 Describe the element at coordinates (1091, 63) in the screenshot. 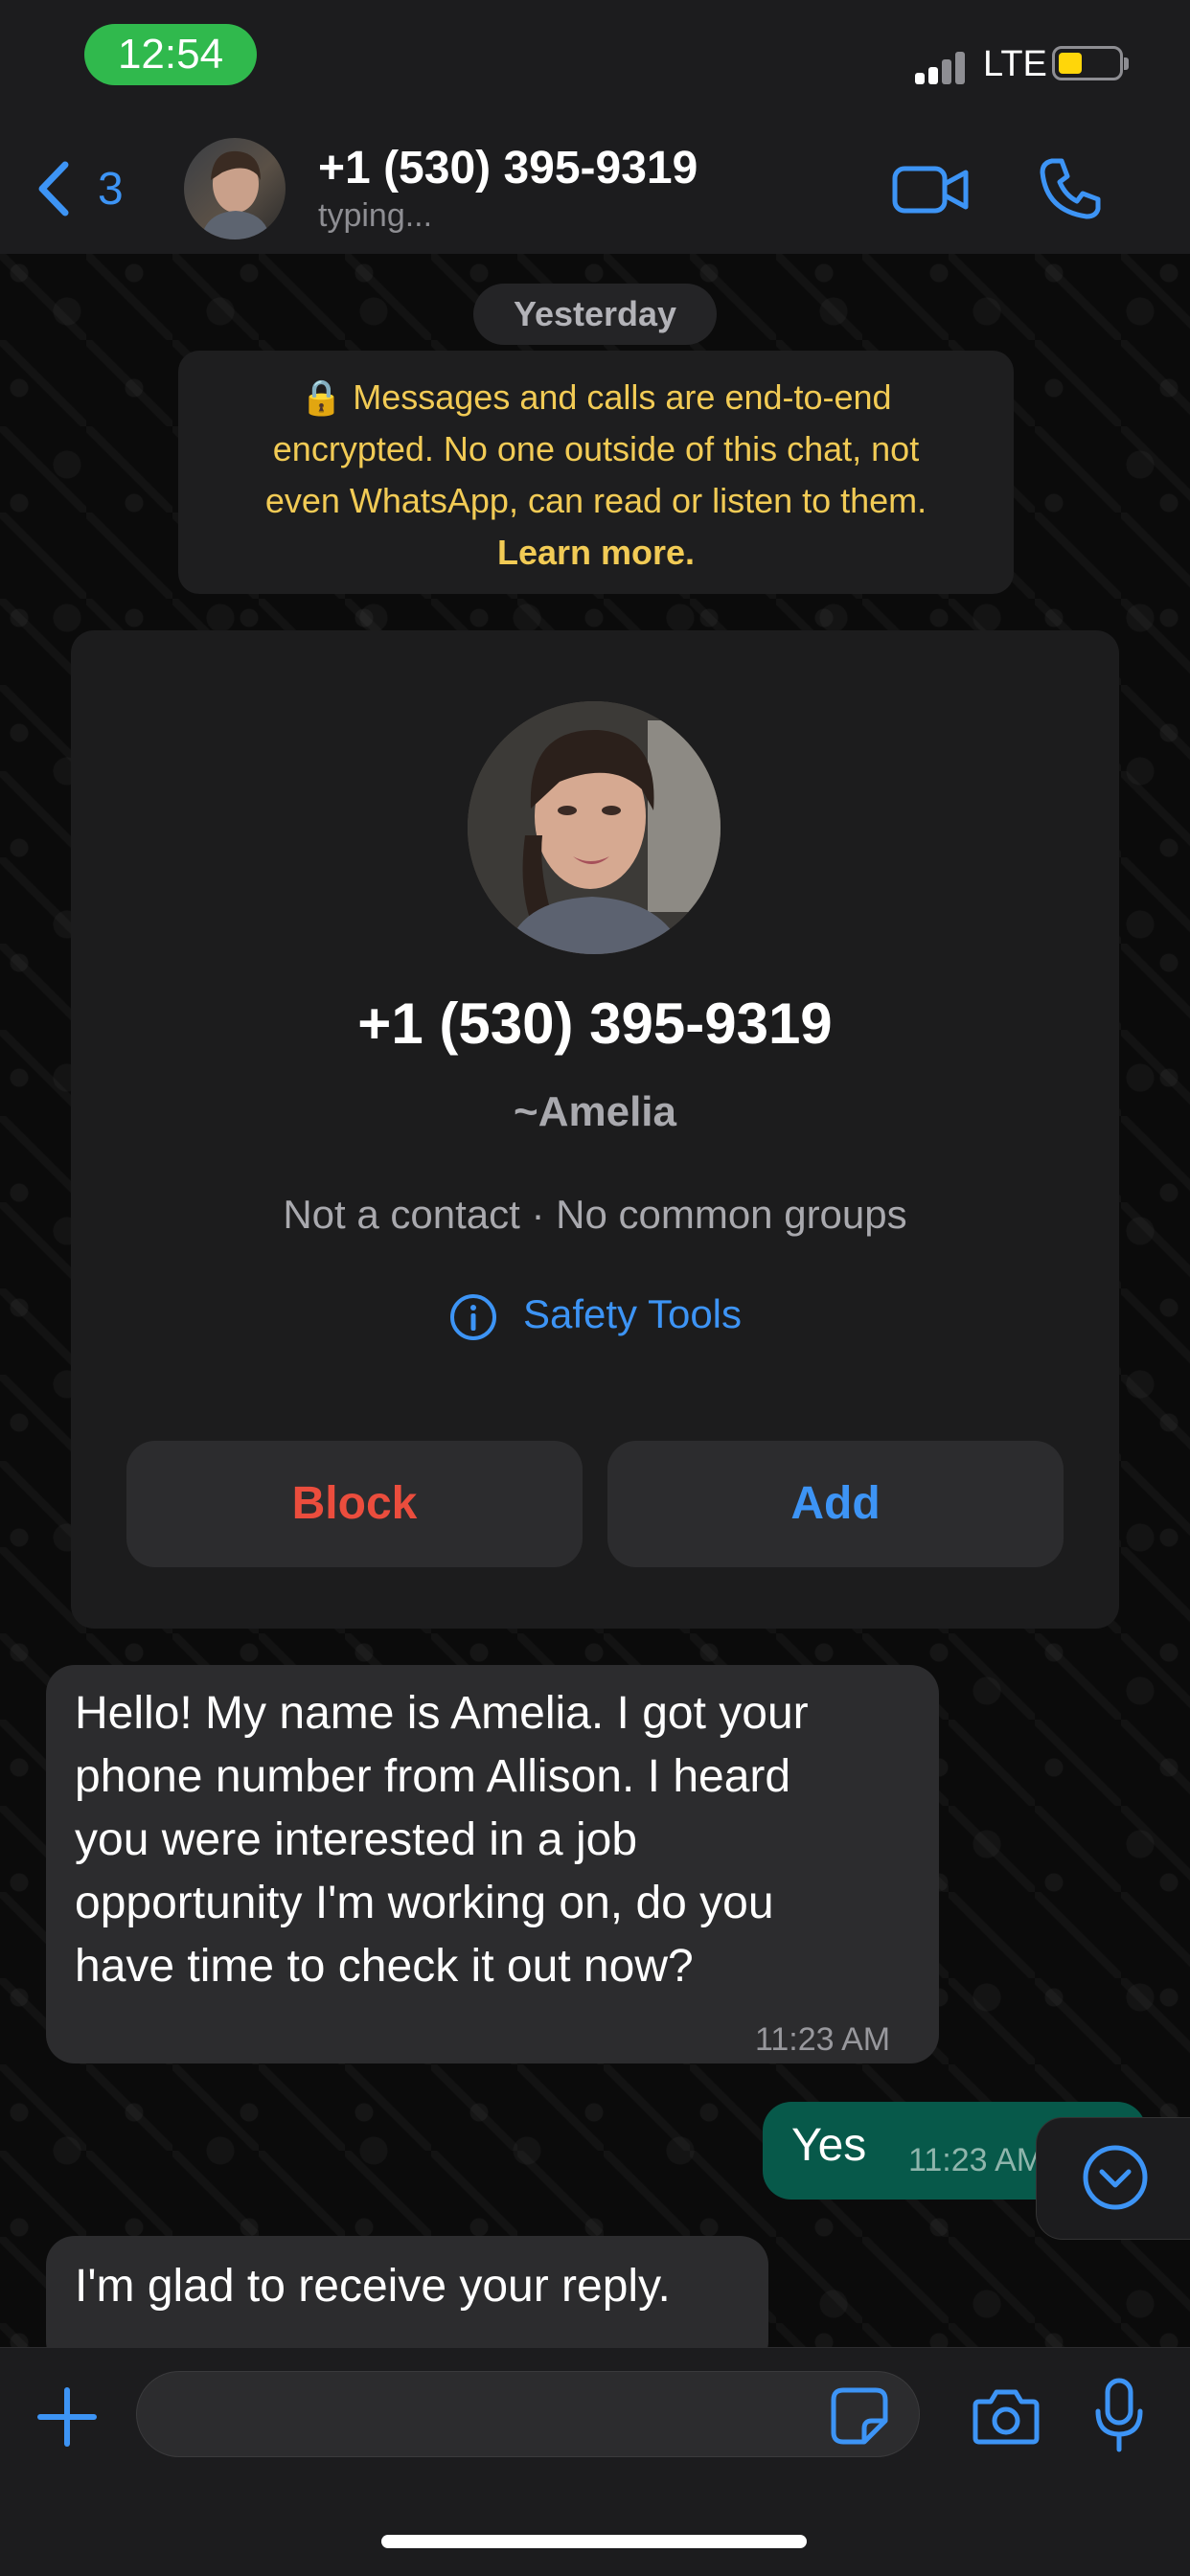

I see `battery-icon` at that location.